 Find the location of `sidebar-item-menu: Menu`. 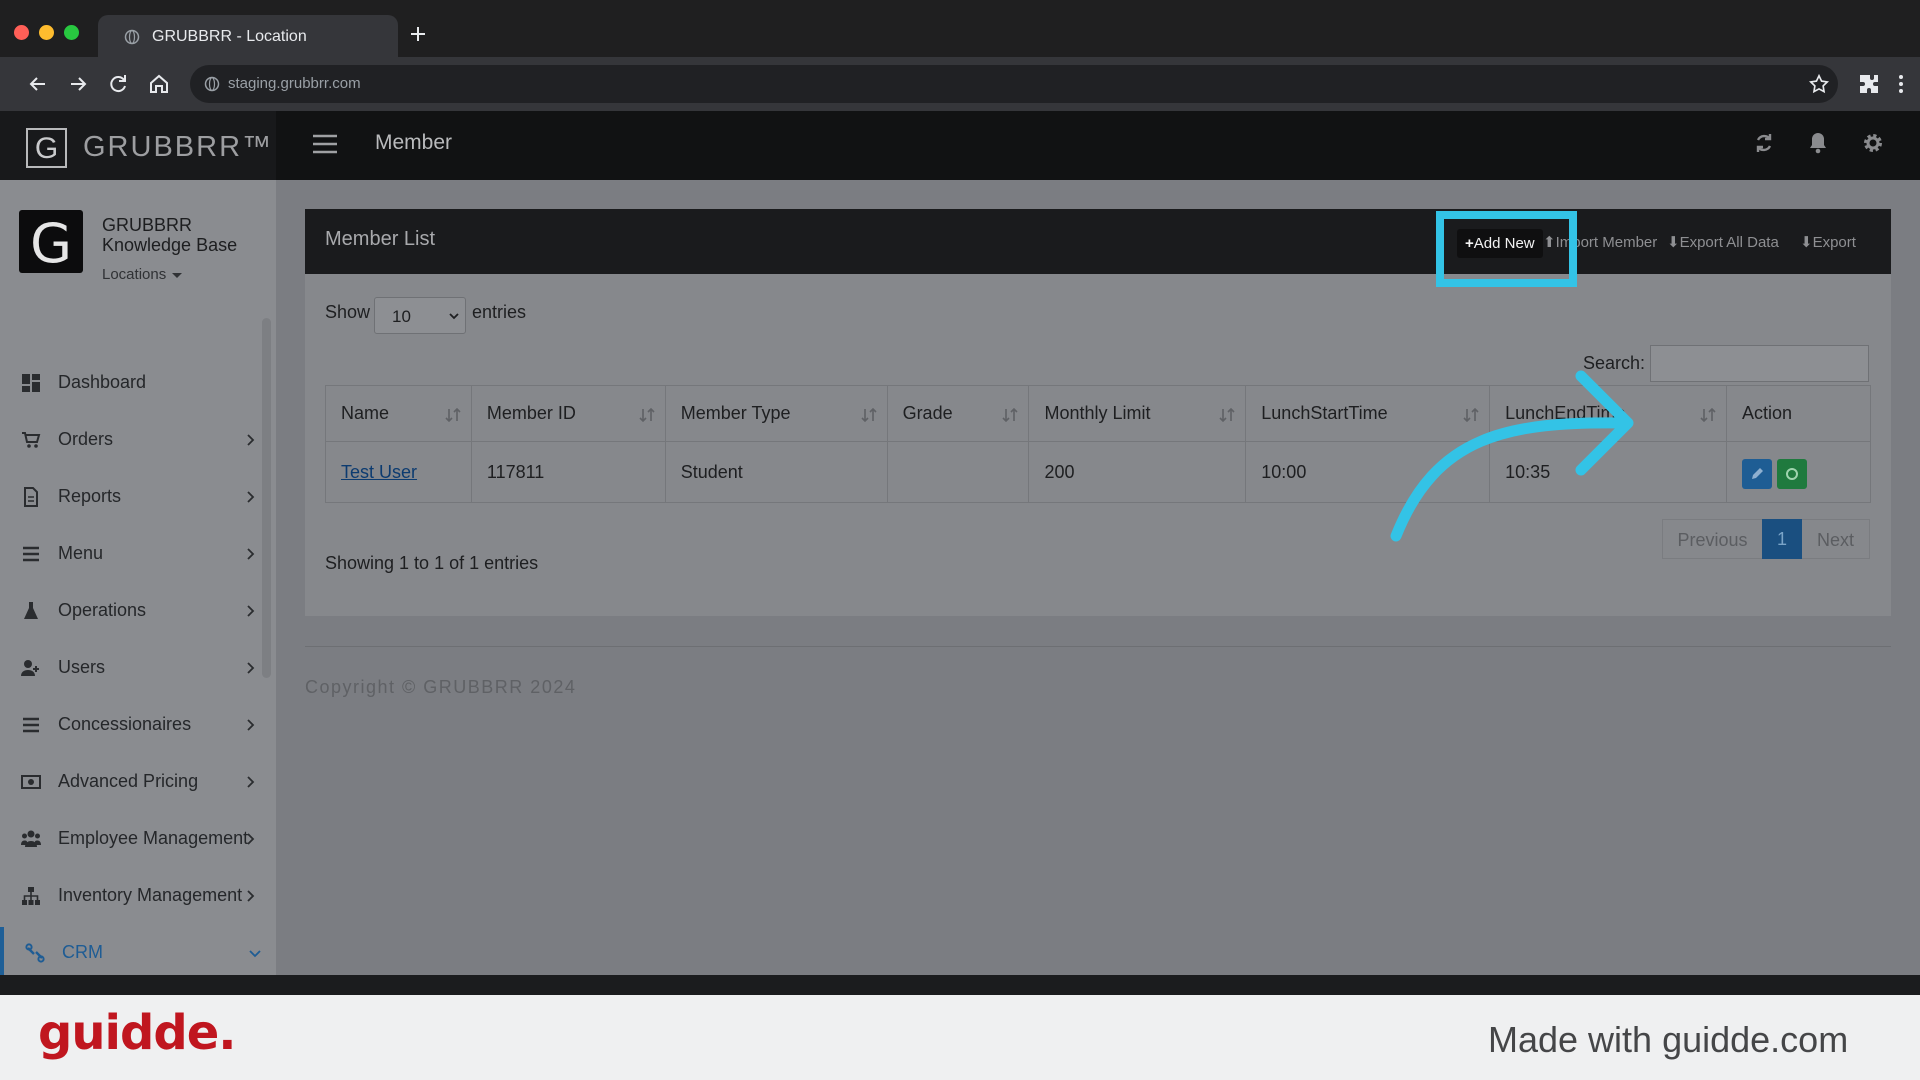

sidebar-item-menu: Menu is located at coordinates (135, 554).